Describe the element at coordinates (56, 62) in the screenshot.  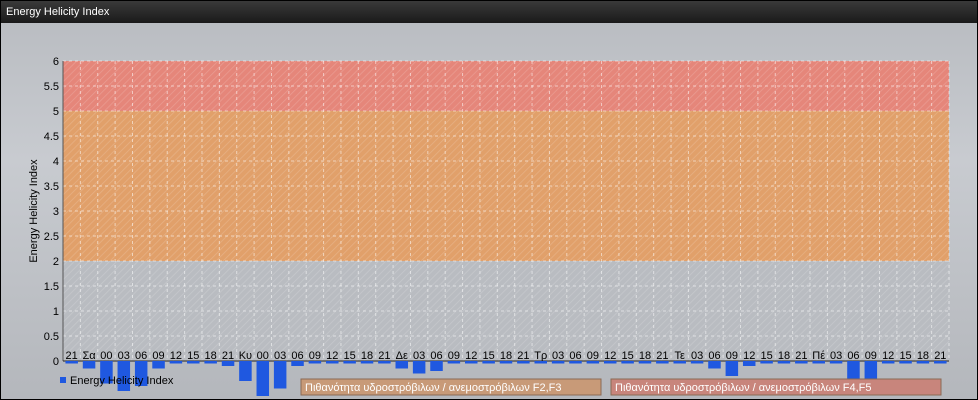
I see `y-tick-label: 6` at that location.